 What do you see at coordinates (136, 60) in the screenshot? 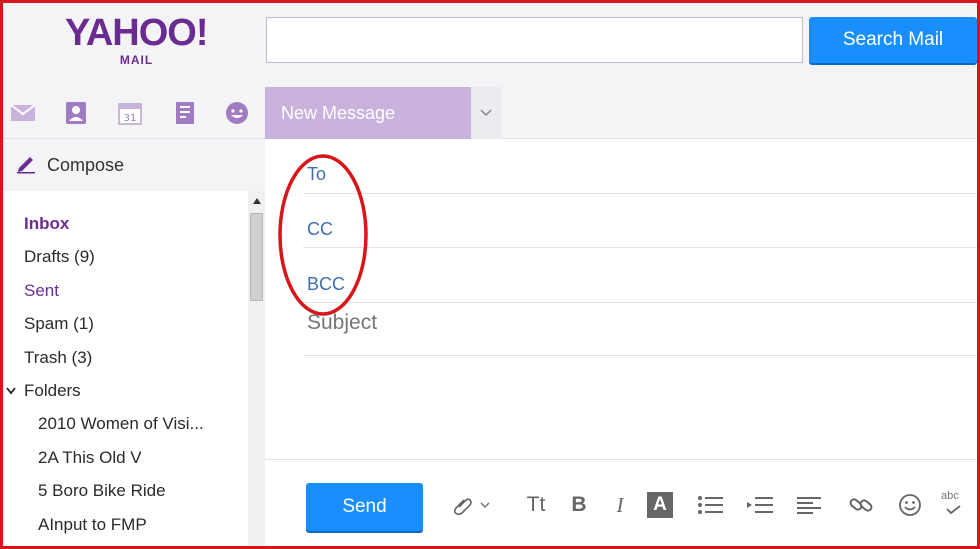
I see `logo-subtext: MAIL` at bounding box center [136, 60].